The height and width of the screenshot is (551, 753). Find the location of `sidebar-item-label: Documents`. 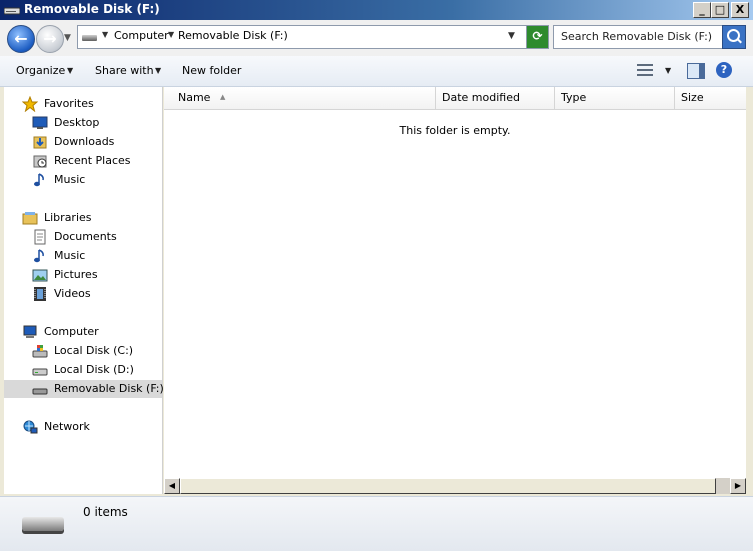

sidebar-item-label: Documents is located at coordinates (85, 236).